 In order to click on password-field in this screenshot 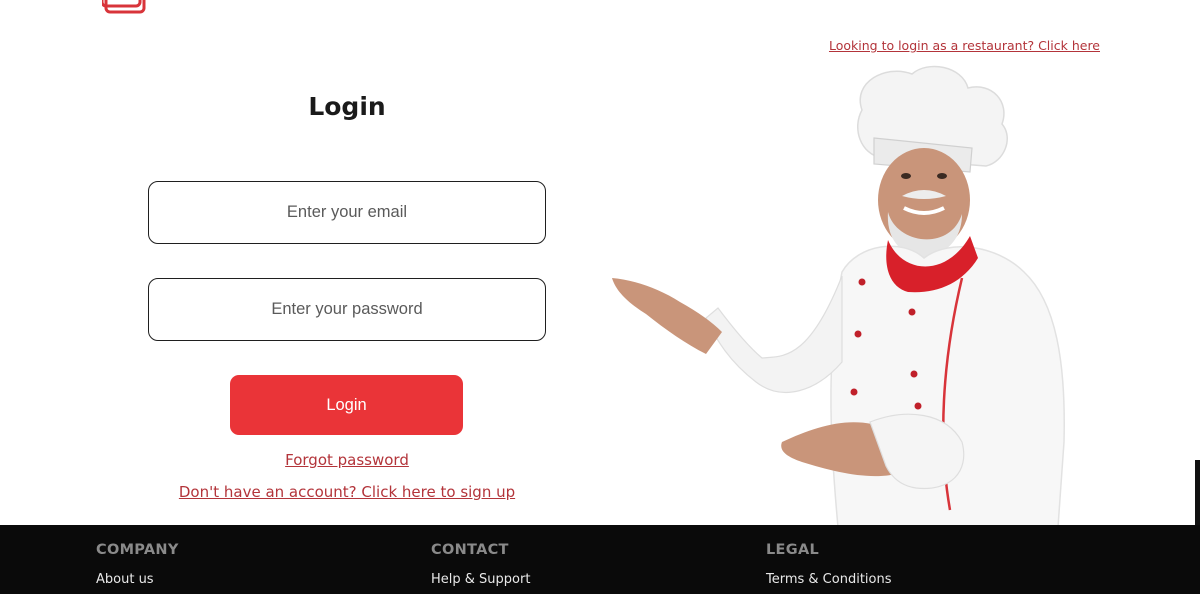, I will do `click(347, 309)`.